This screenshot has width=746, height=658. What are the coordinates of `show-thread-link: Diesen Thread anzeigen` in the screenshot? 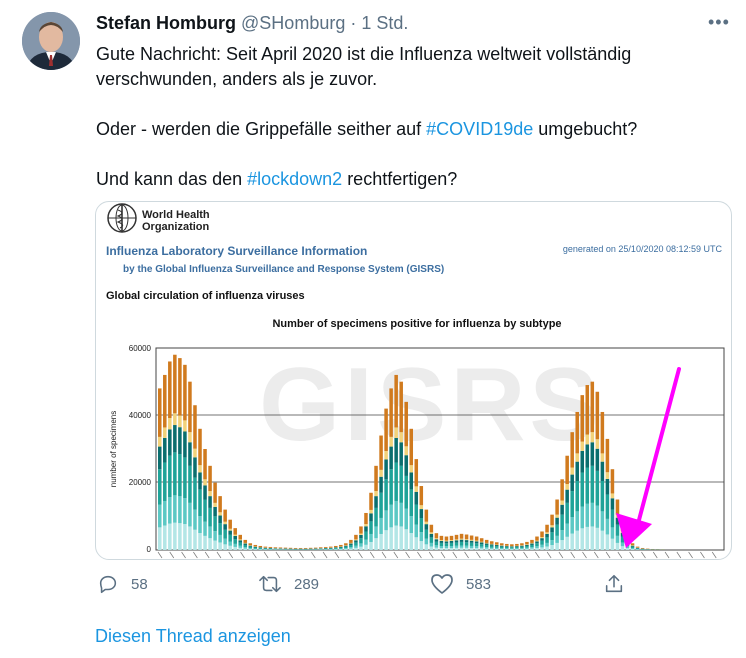 It's located at (193, 636).